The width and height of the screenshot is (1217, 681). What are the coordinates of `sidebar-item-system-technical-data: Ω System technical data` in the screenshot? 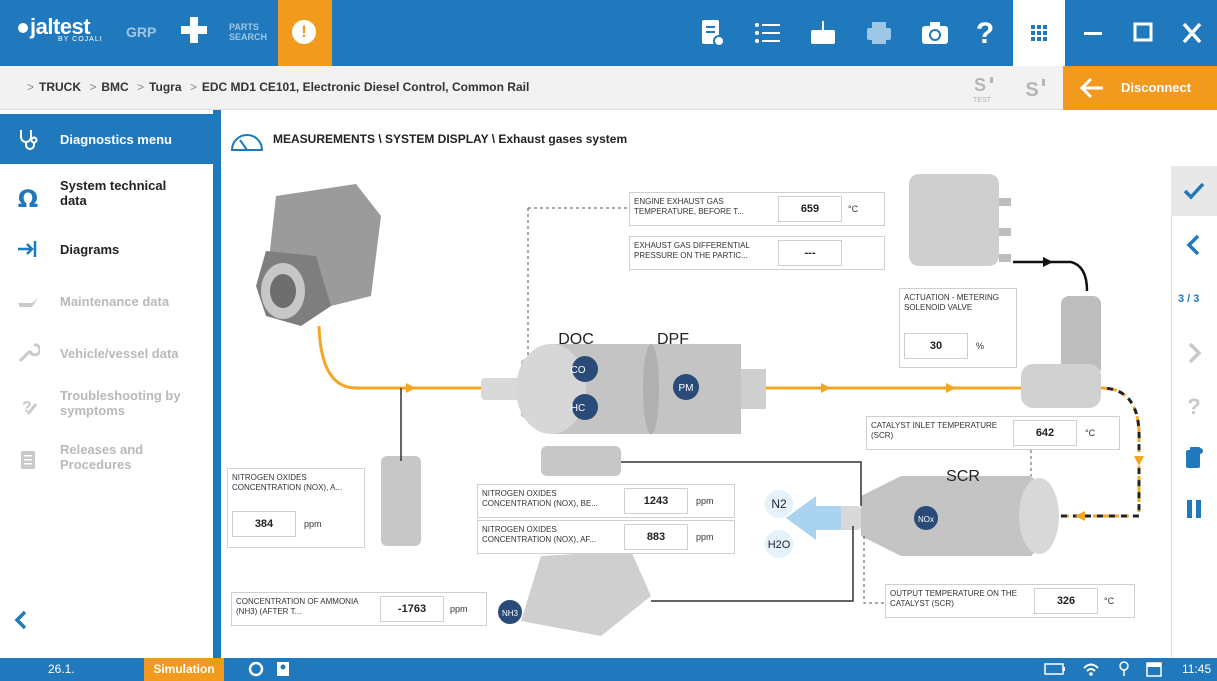 It's located at (108, 196).